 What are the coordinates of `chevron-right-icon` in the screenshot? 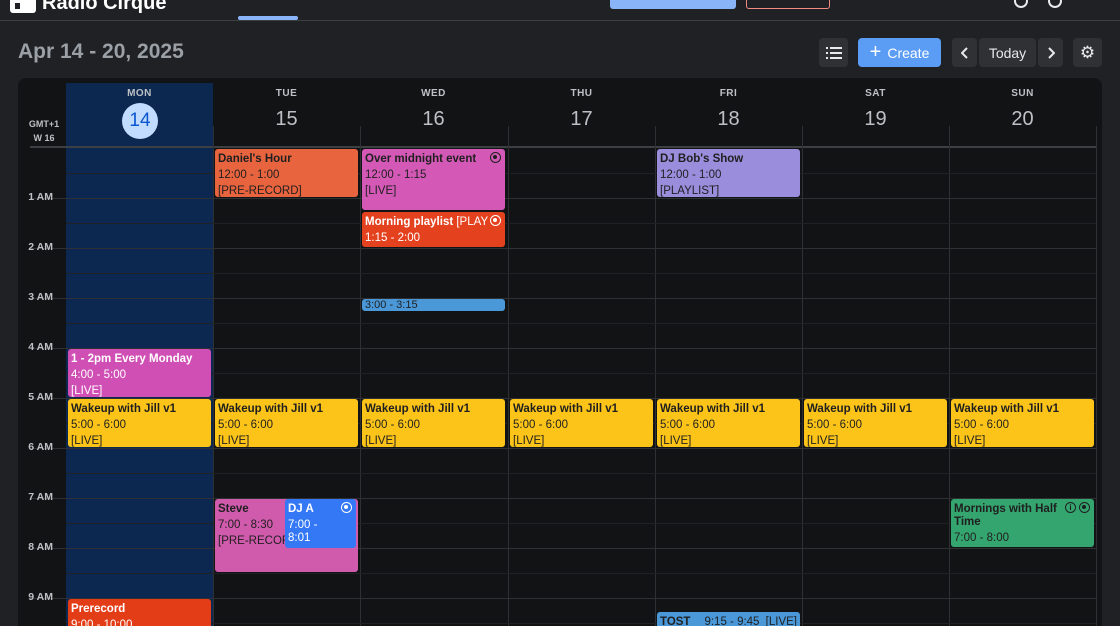 It's located at (1051, 52).